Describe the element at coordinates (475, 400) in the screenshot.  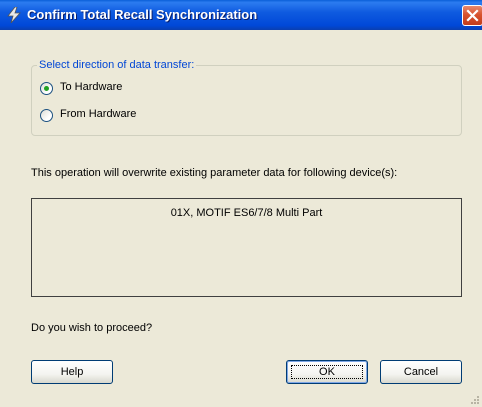
I see `resize-grip-icon` at that location.